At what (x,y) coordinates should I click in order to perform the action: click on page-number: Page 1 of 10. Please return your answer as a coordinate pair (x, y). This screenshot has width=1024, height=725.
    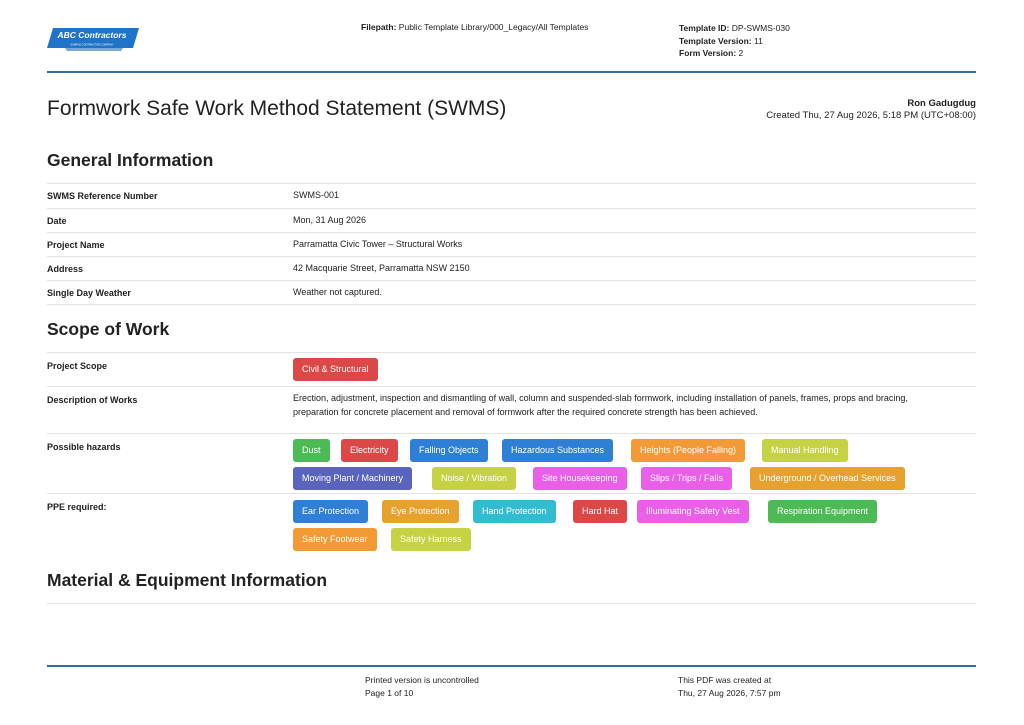
    Looking at the image, I should click on (389, 692).